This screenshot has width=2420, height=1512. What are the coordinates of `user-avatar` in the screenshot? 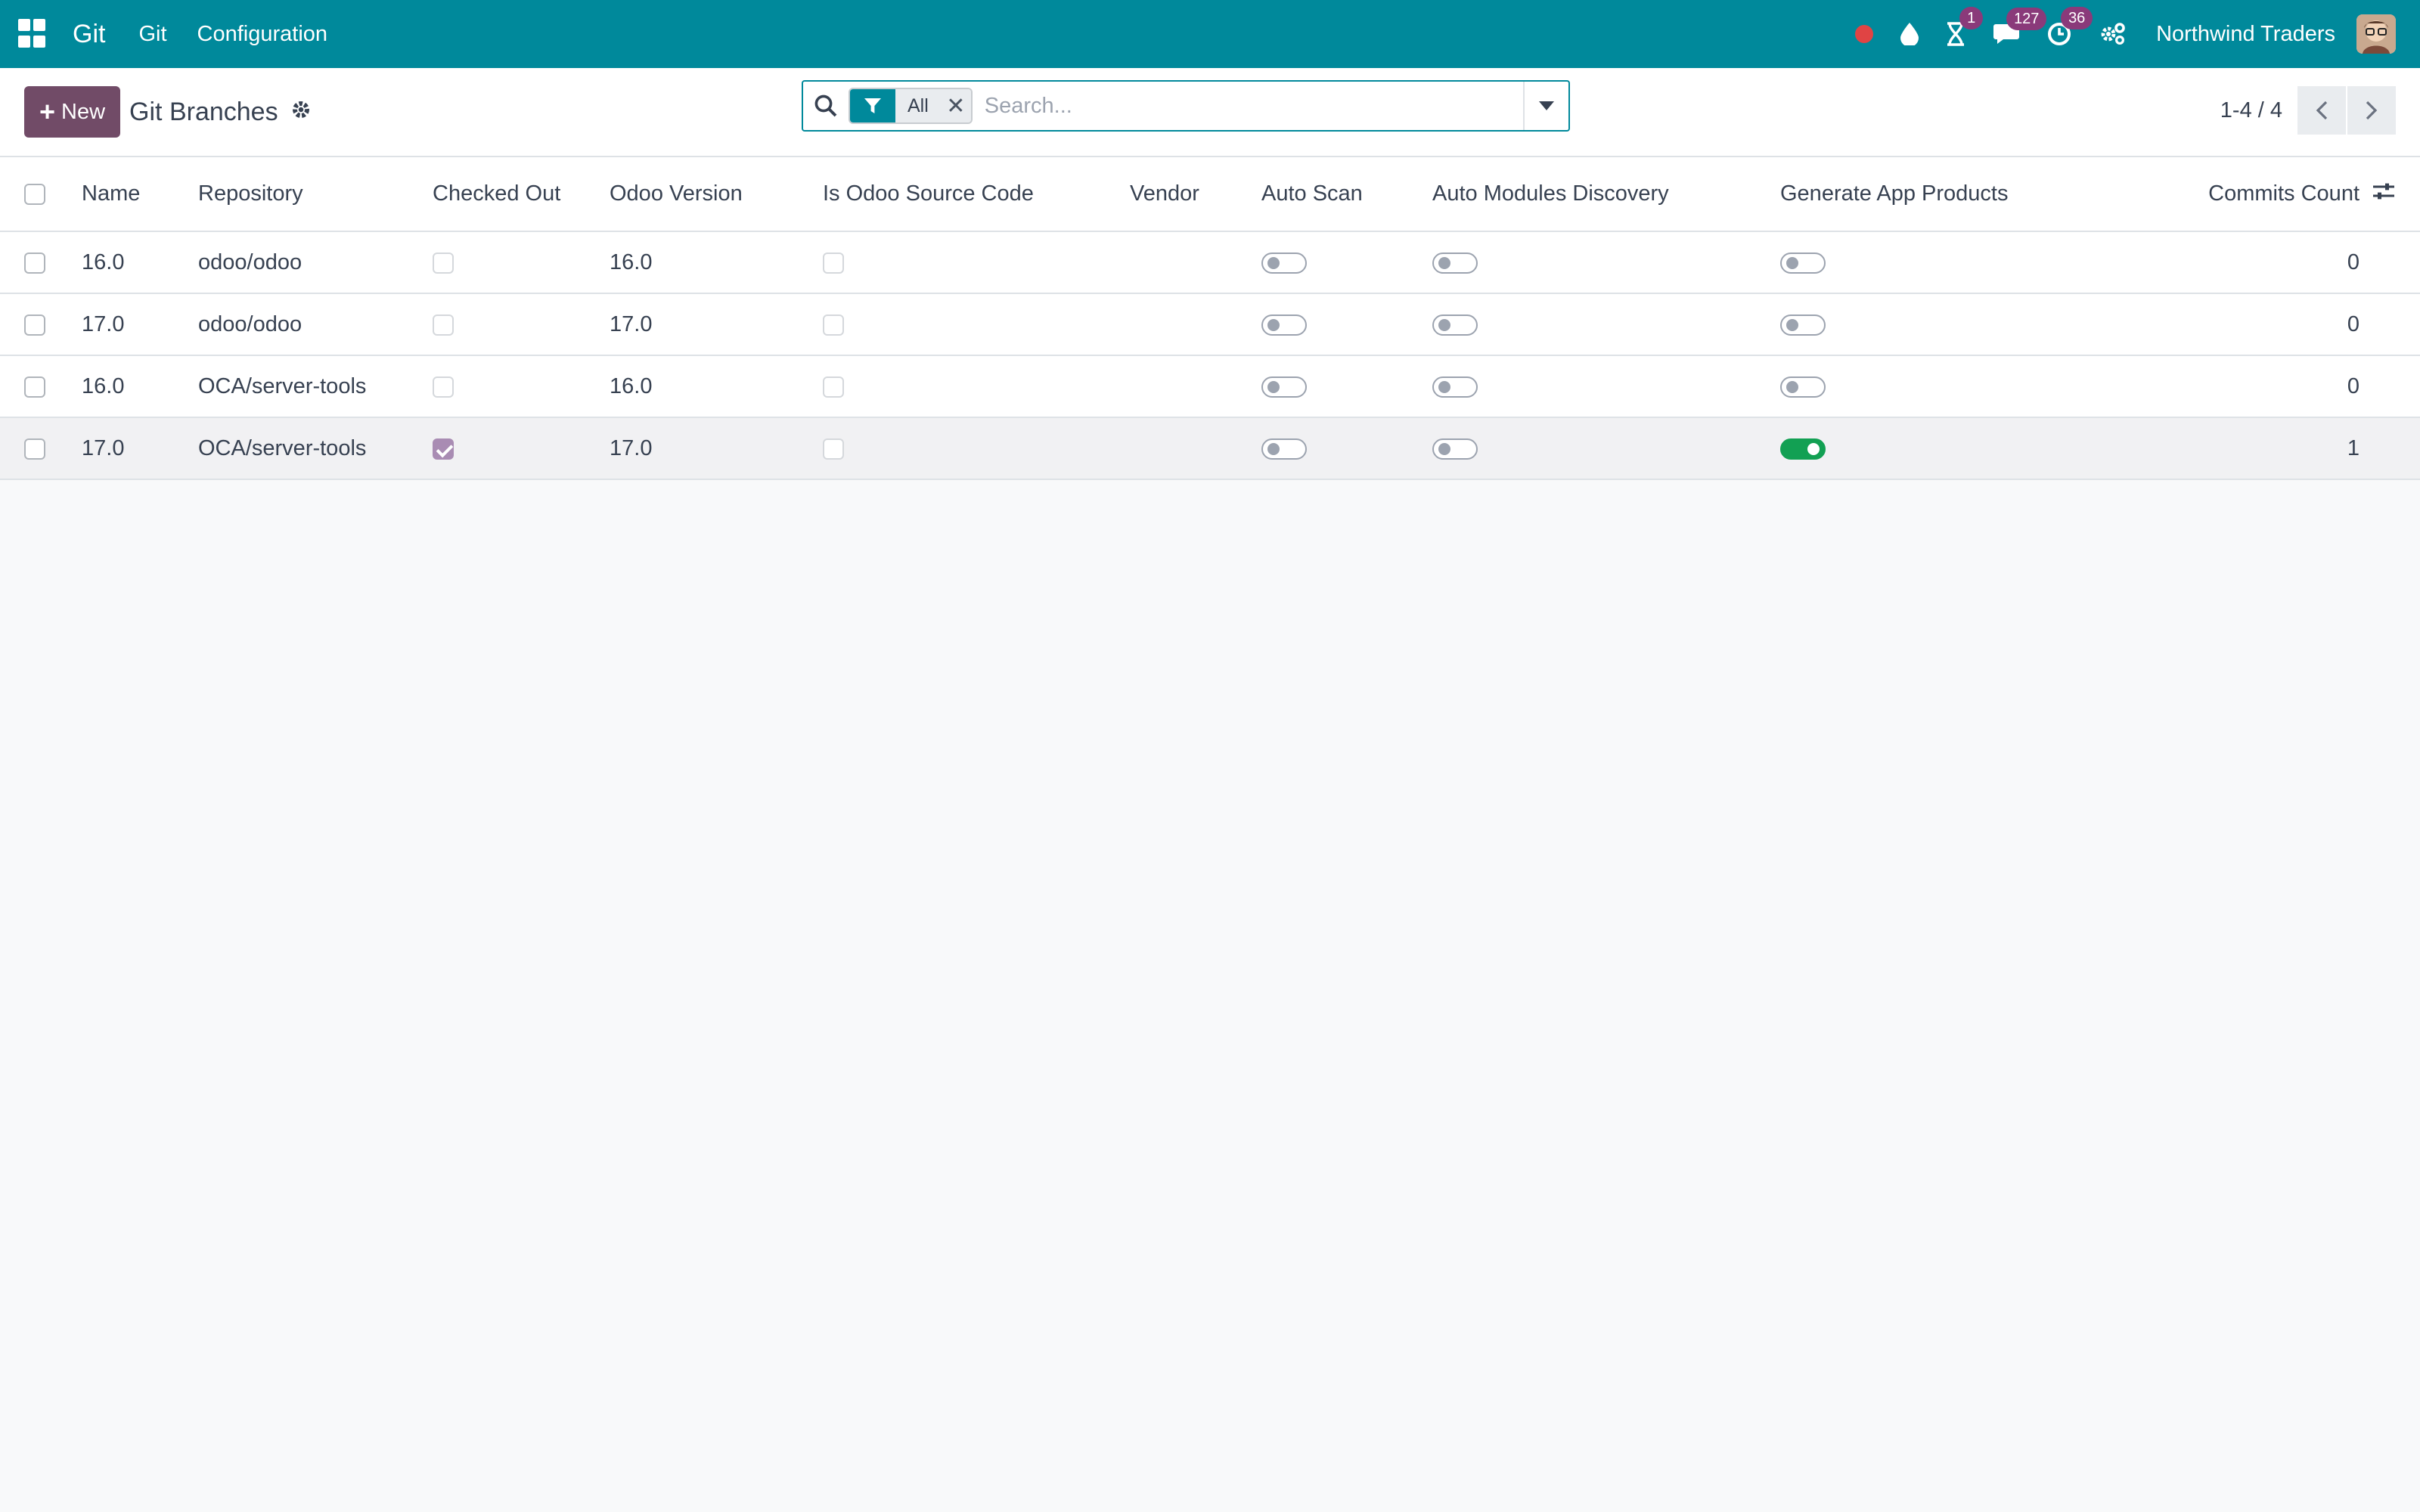 It's located at (2376, 34).